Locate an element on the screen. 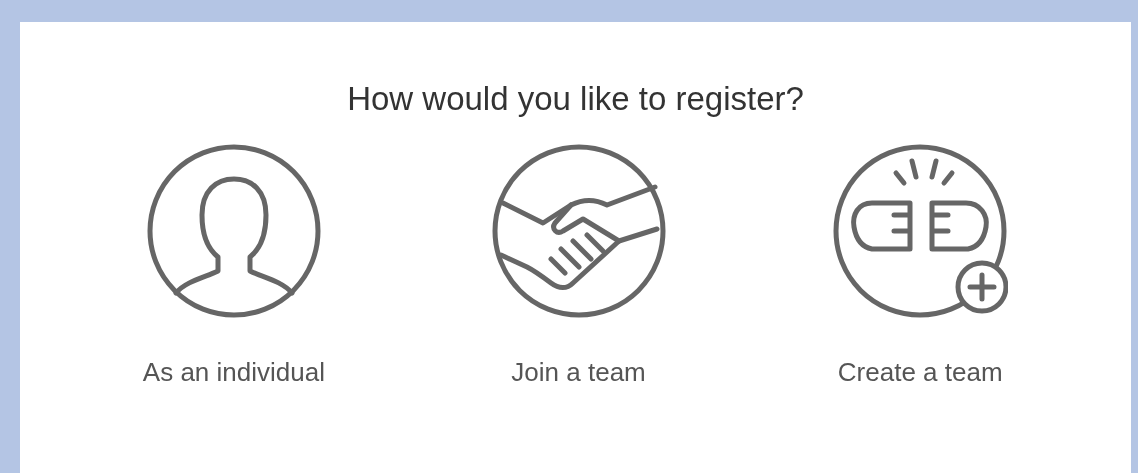 This screenshot has width=1138, height=473. handshake-icon is located at coordinates (578, 231).